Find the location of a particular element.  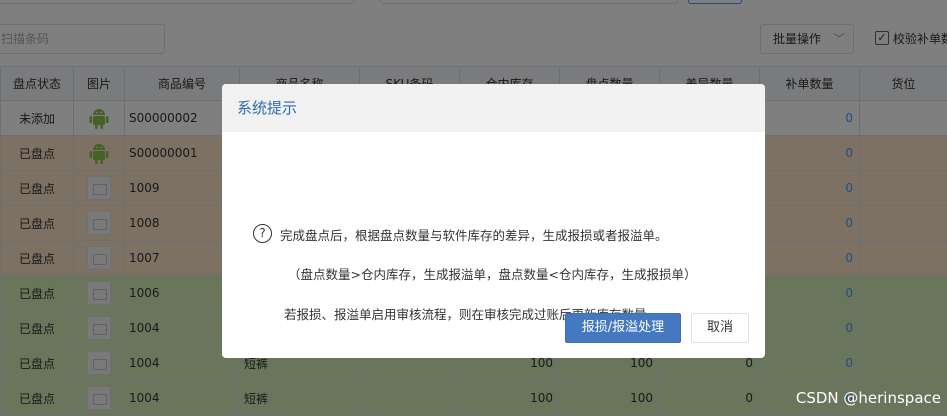

dialog-message-line-1: 完成盘点后，根据盘点数量与软件库存的差异，生成报损或者报溢单。 is located at coordinates (474, 235).